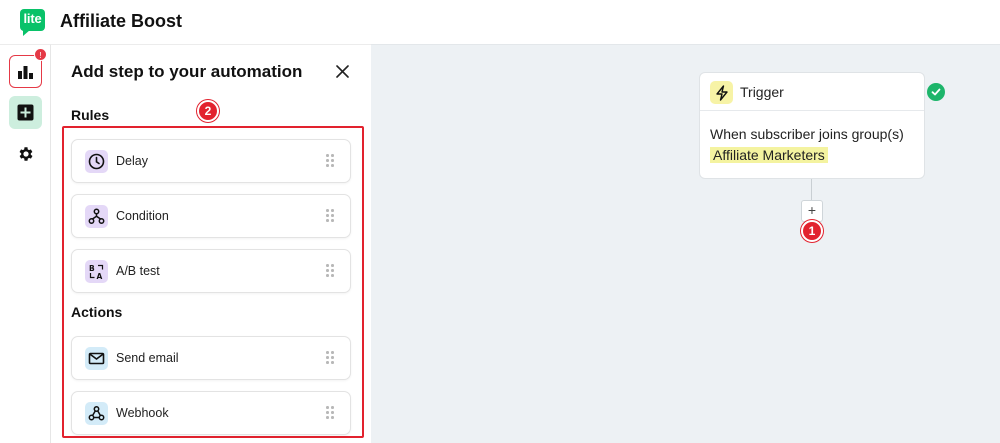 The width and height of the screenshot is (1000, 443). I want to click on app-logo: lite, so click(32, 22).